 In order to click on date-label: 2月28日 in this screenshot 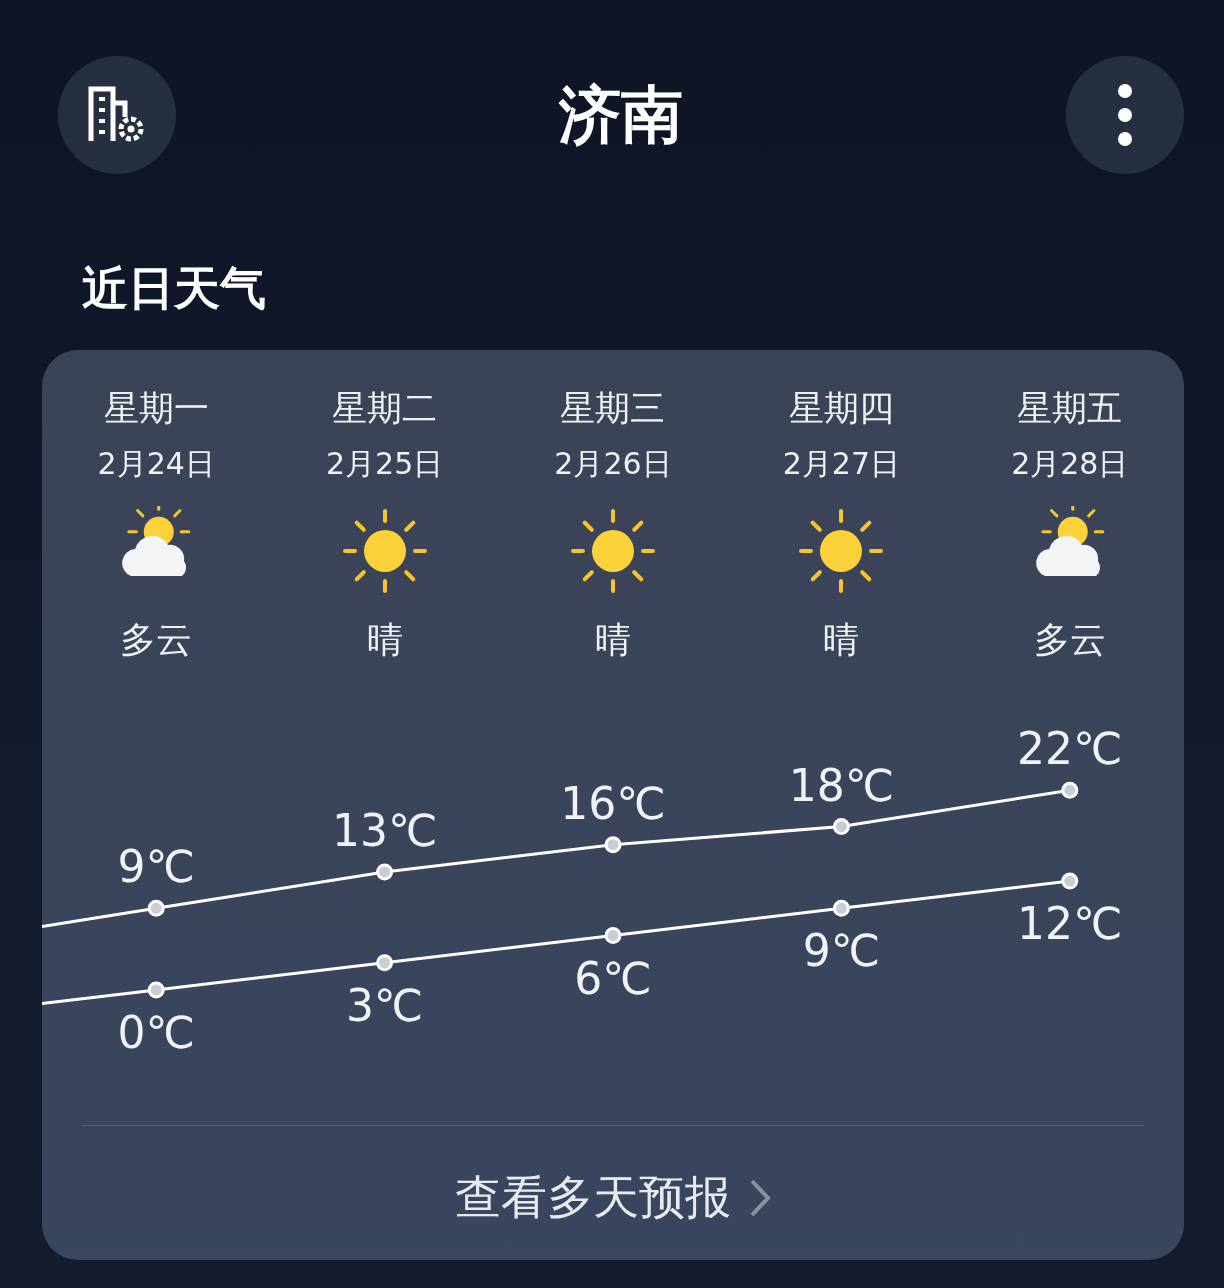, I will do `click(1070, 464)`.